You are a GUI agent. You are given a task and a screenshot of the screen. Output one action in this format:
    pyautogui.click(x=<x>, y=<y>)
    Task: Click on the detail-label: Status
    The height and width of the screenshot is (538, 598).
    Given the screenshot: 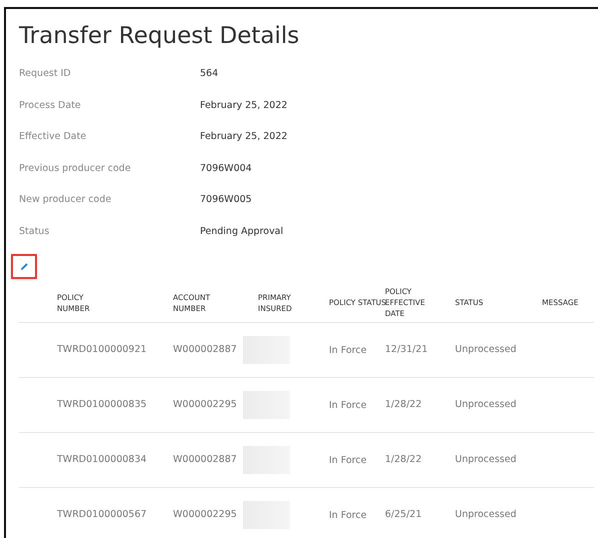 What is the action you would take?
    pyautogui.click(x=34, y=231)
    